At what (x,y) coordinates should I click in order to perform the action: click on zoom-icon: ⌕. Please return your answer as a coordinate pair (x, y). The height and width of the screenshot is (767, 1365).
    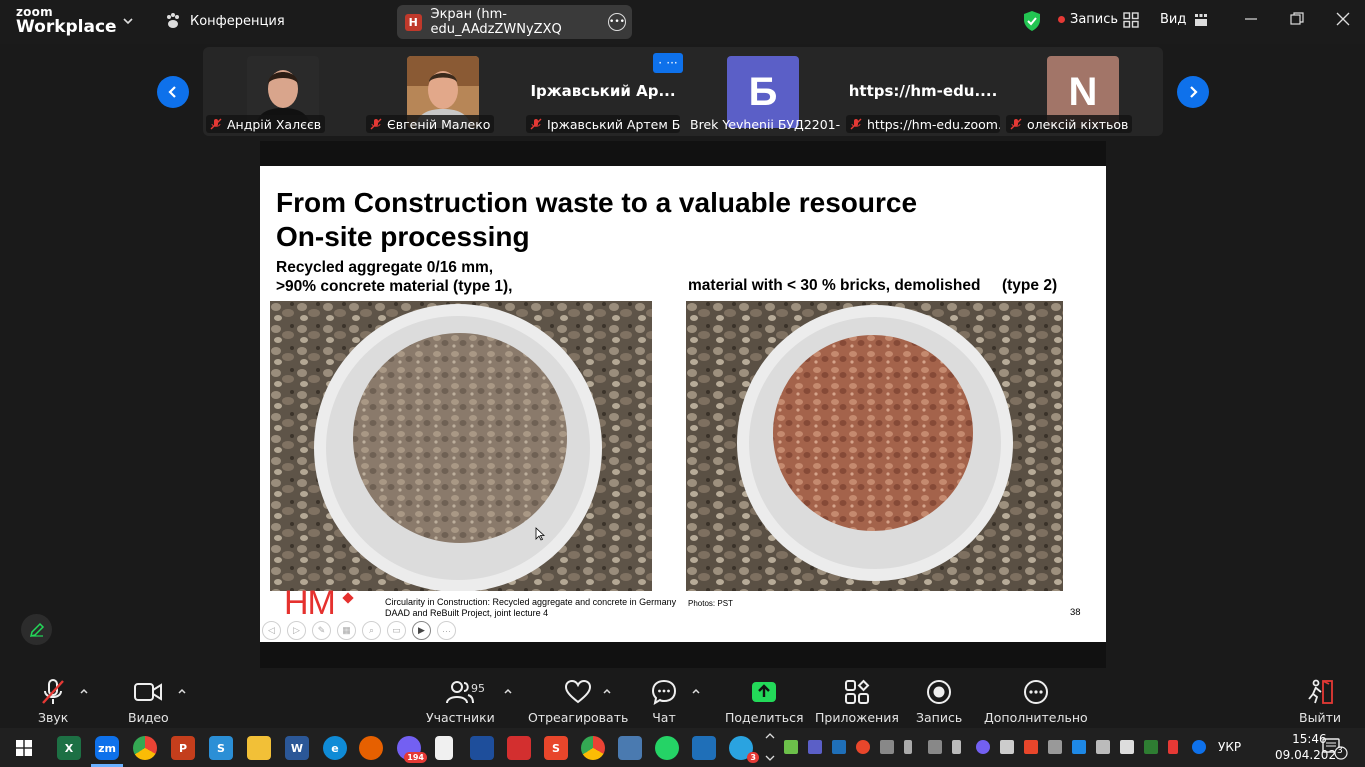
    Looking at the image, I should click on (371, 630).